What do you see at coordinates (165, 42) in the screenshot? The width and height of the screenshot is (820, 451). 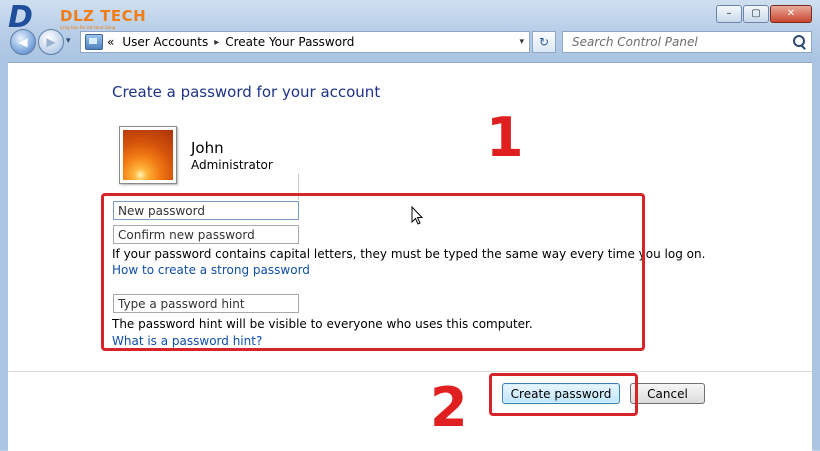 I see `breadcrumb-user-accounts: User Accounts` at bounding box center [165, 42].